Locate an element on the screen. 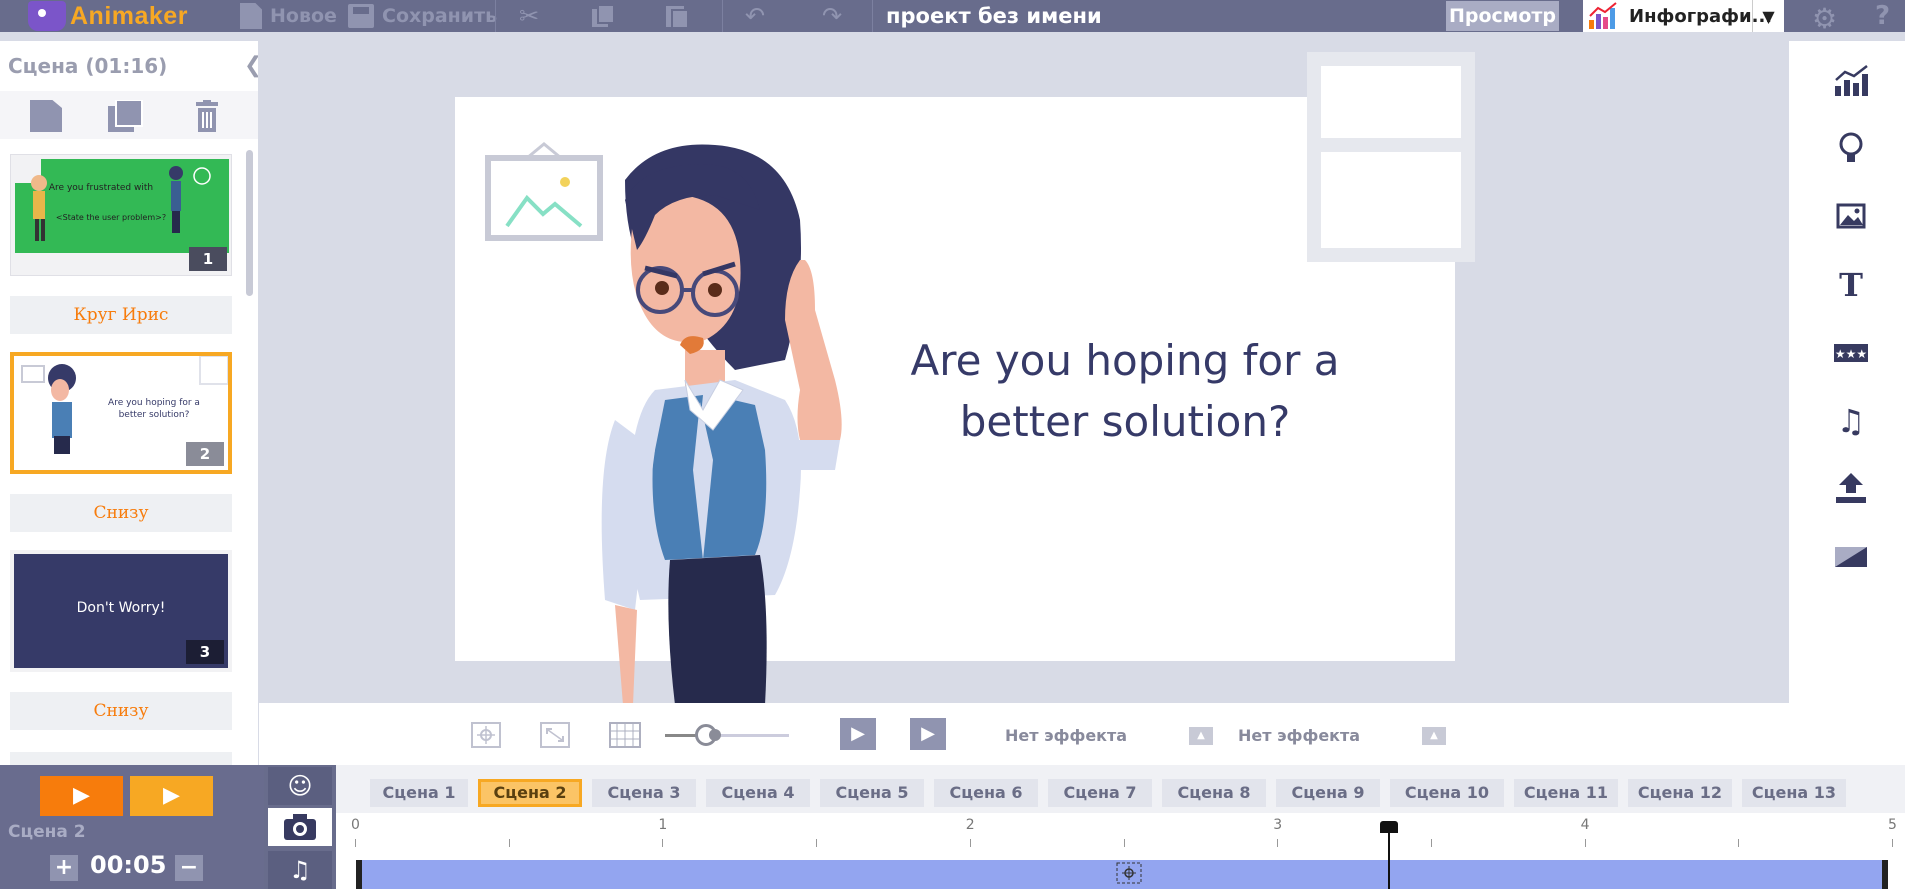 This screenshot has height=889, width=1905. project-title: проект без имени is located at coordinates (994, 16).